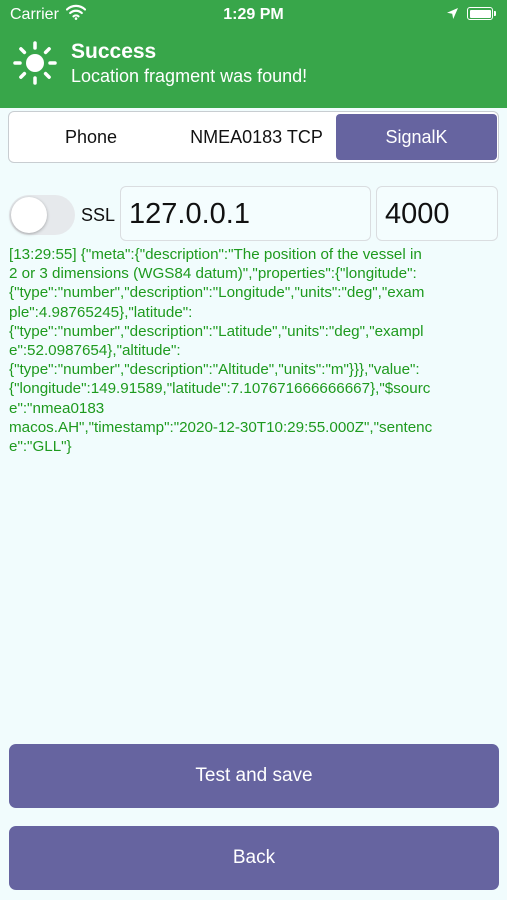 The width and height of the screenshot is (507, 900). What do you see at coordinates (452, 16) in the screenshot?
I see `location-arrow-icon` at bounding box center [452, 16].